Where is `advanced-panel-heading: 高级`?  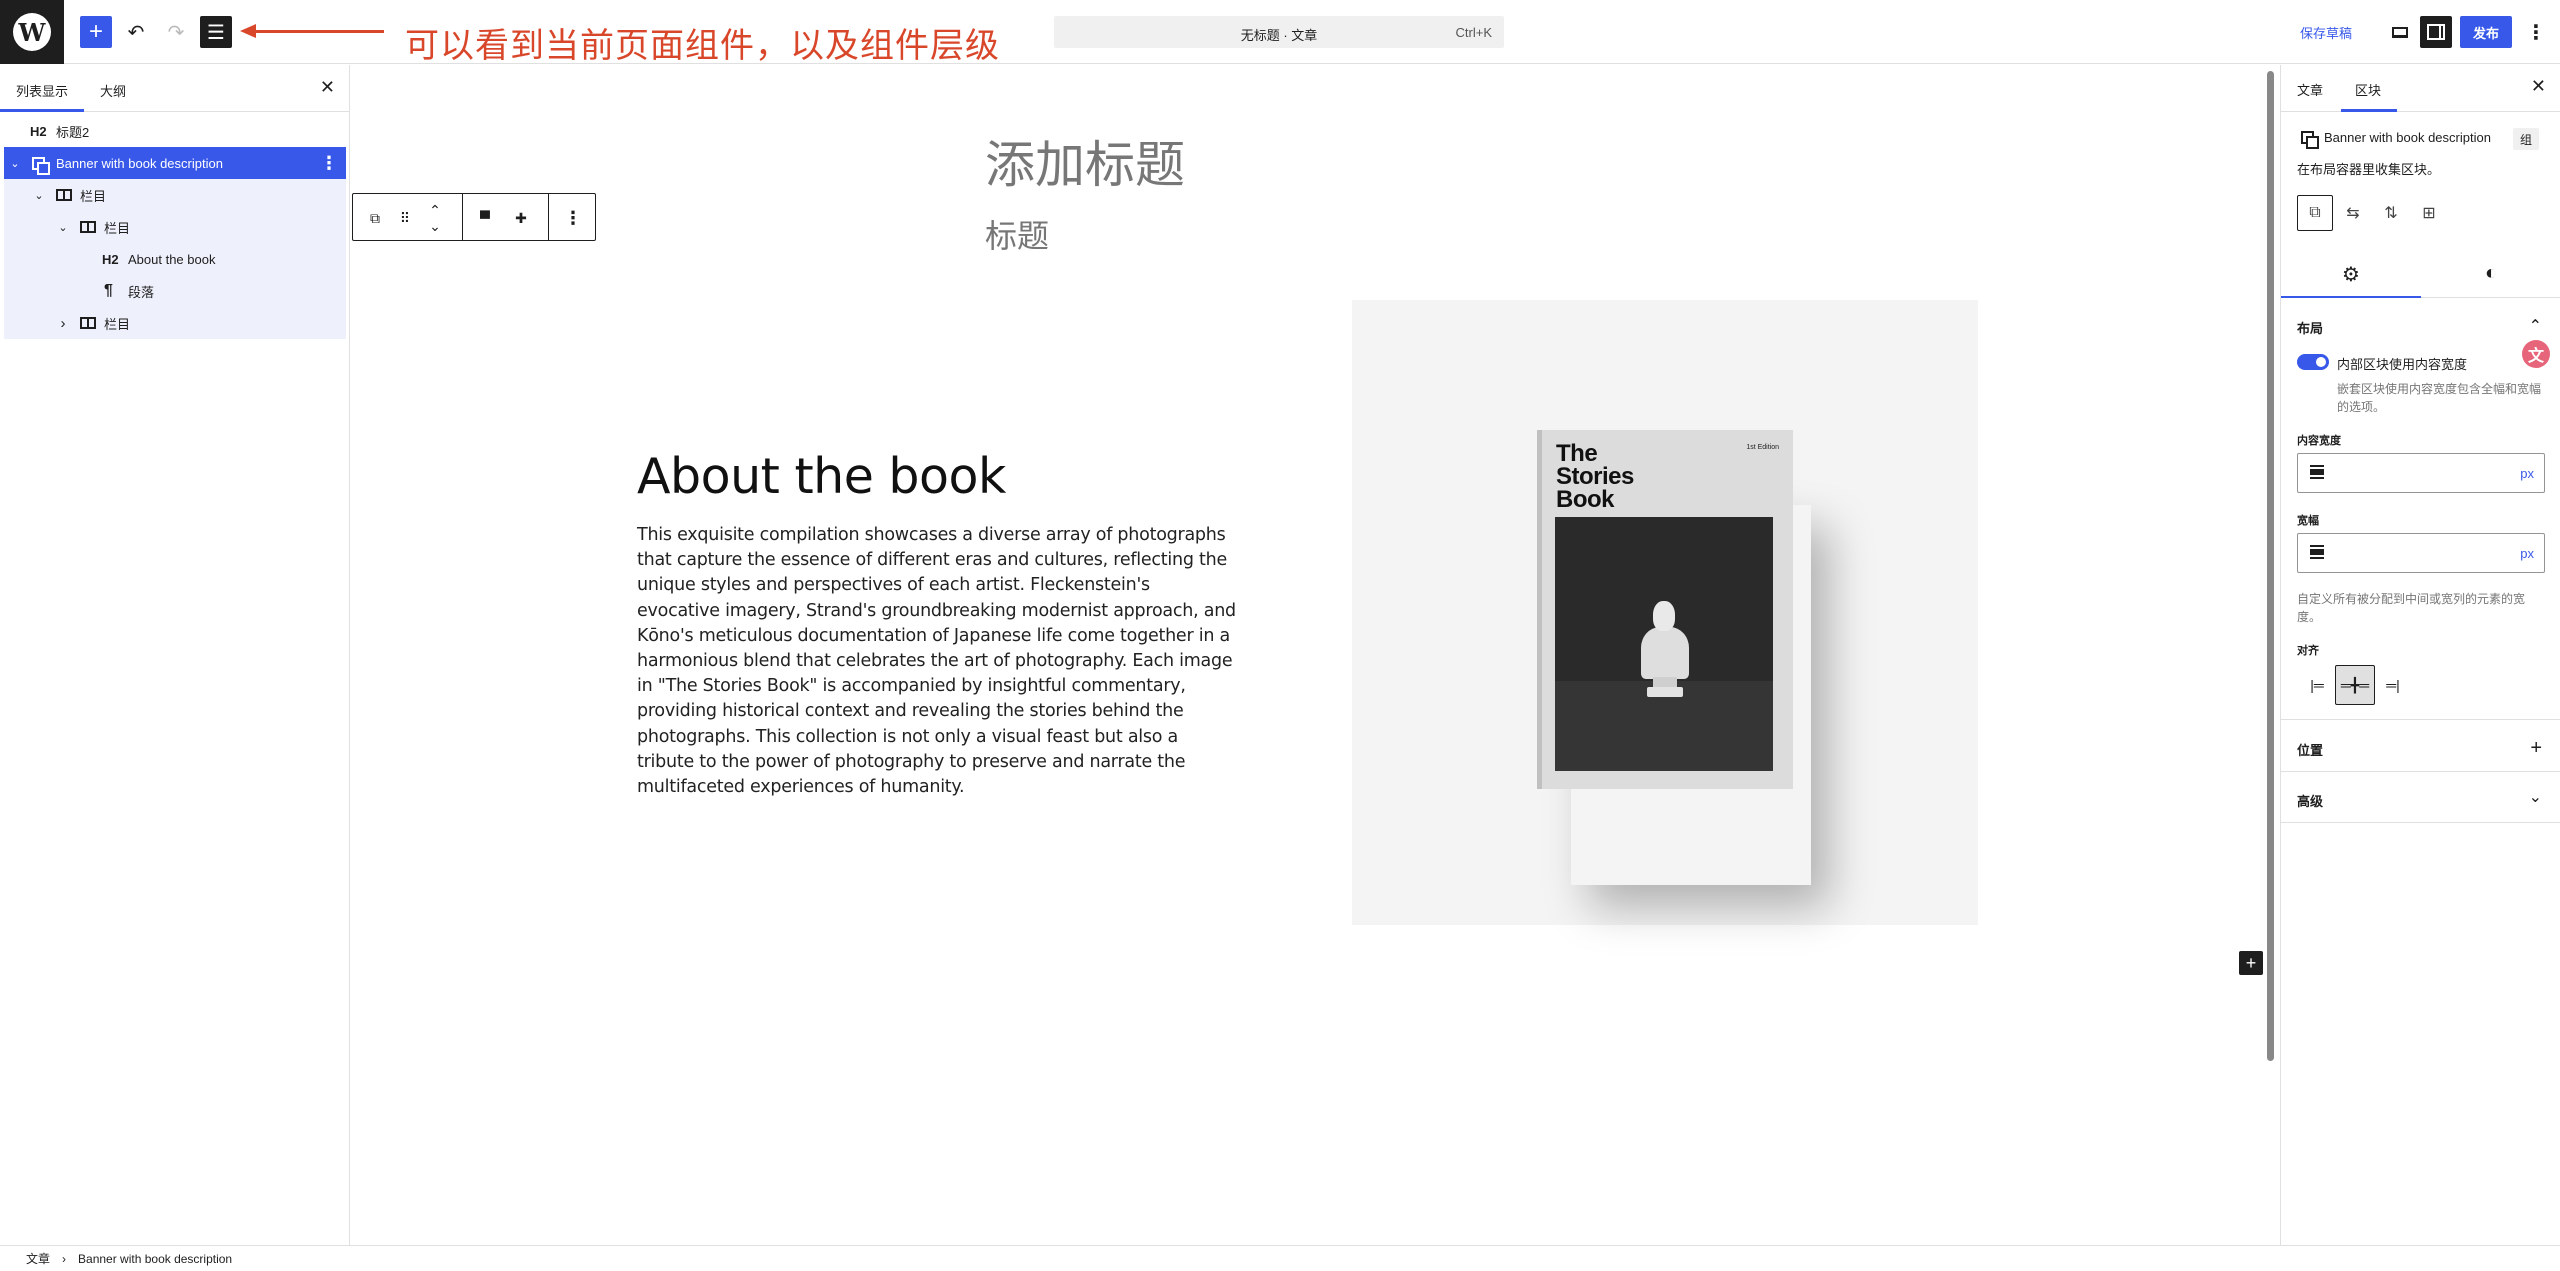
advanced-panel-heading: 高级 is located at coordinates (2310, 800).